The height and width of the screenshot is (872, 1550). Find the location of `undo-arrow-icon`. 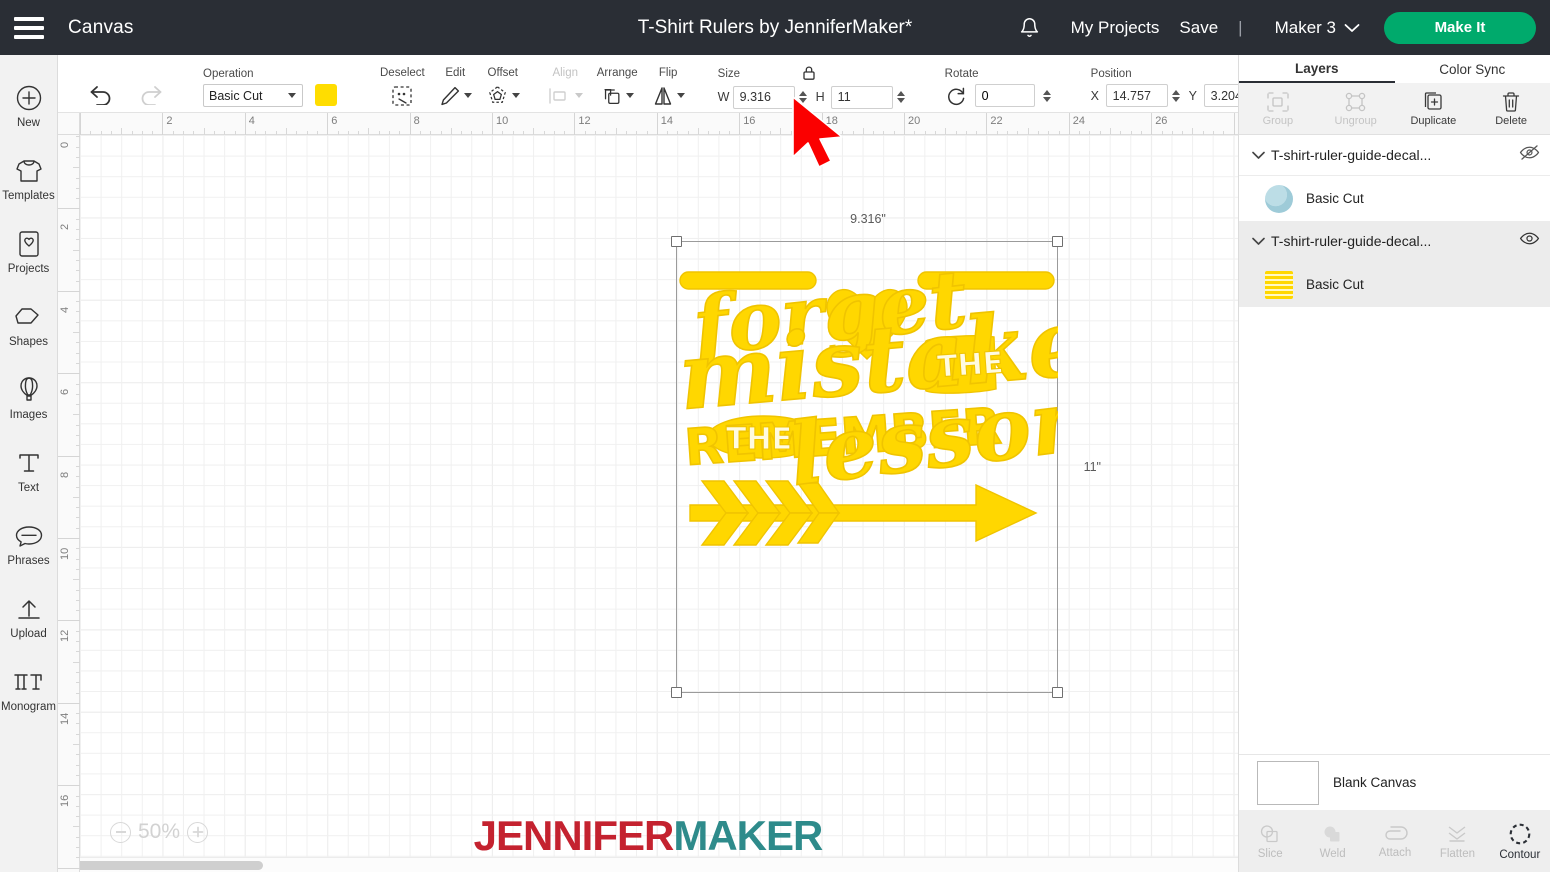

undo-arrow-icon is located at coordinates (101, 94).